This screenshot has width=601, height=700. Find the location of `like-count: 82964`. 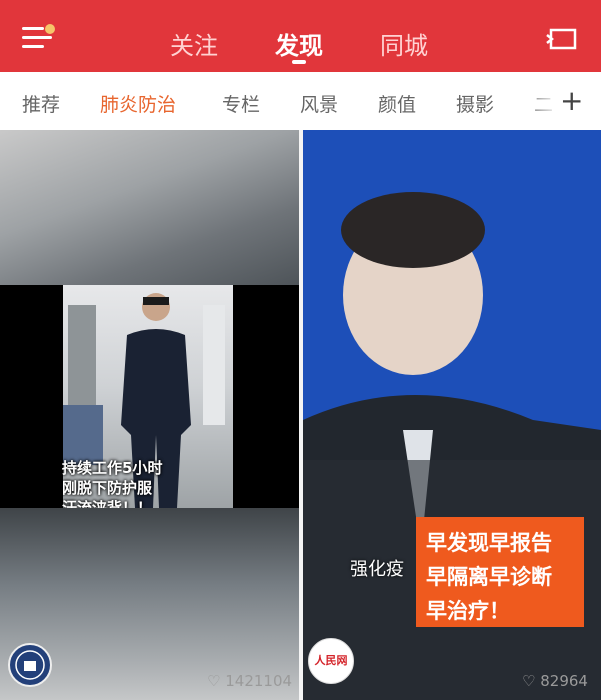

like-count: 82964 is located at coordinates (564, 681).